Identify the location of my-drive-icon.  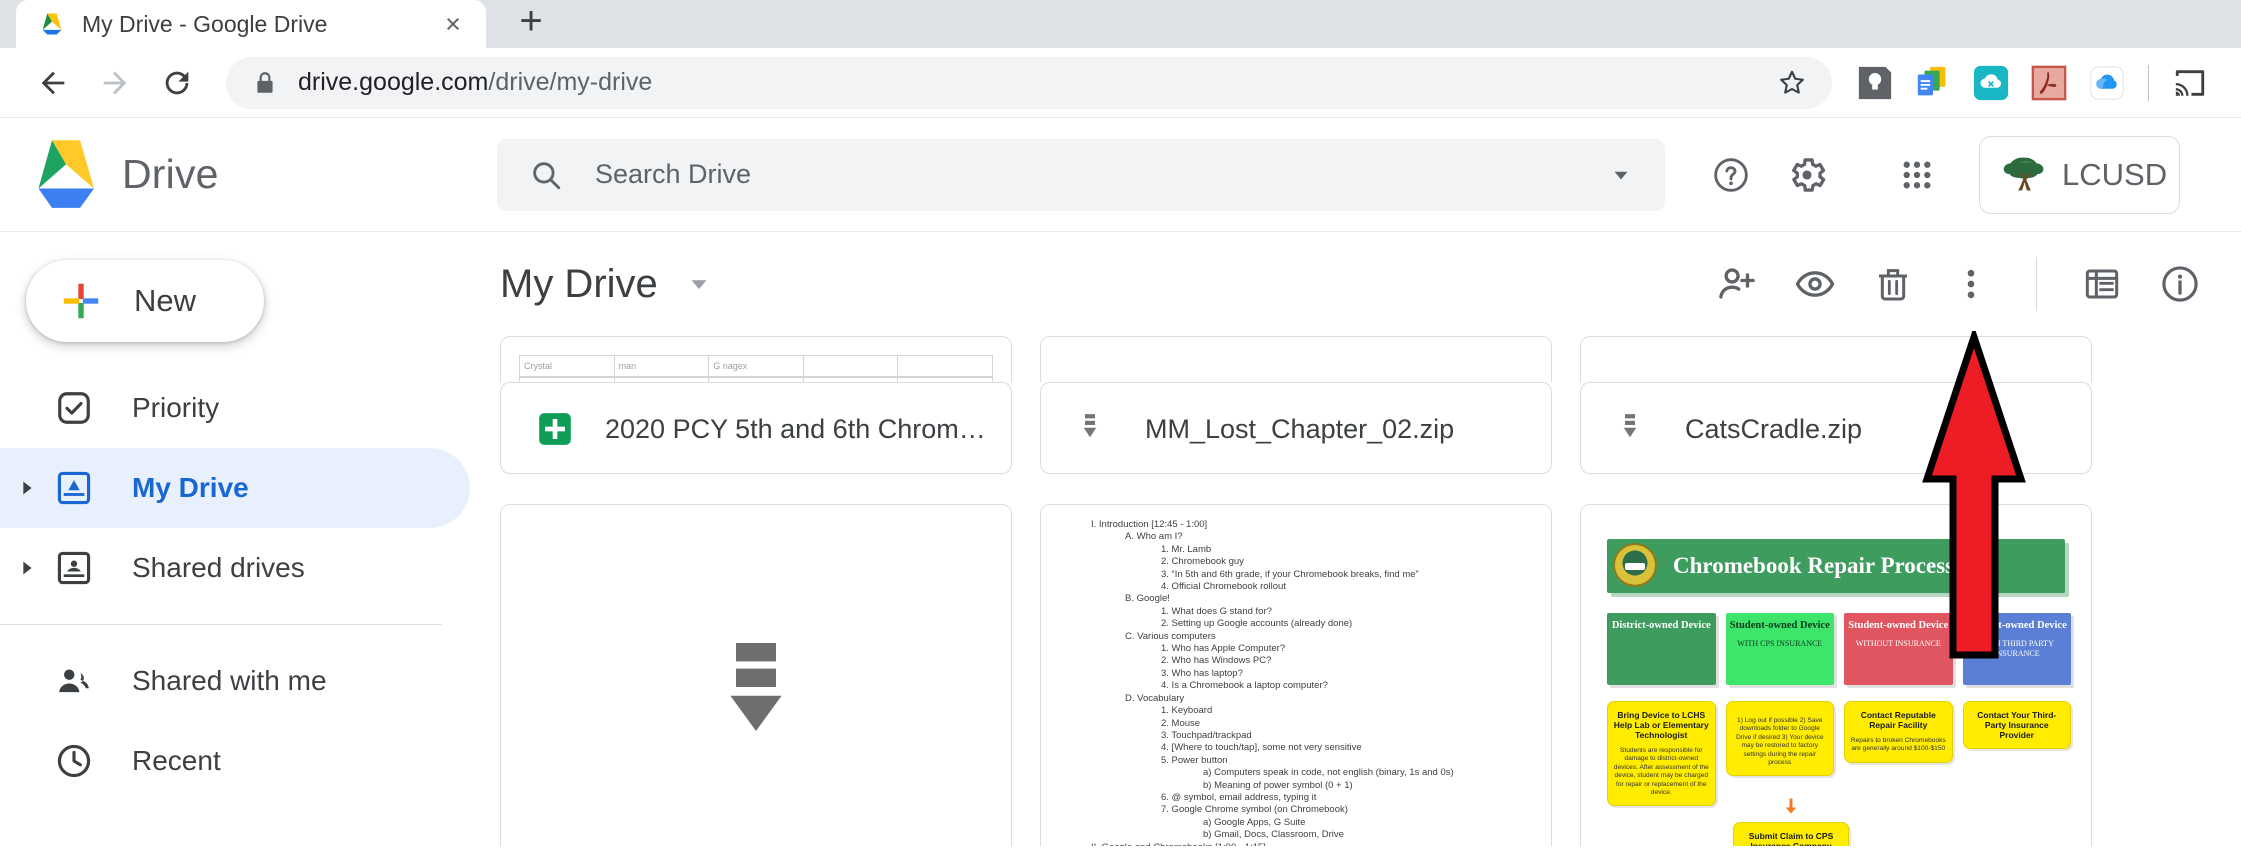
(74, 488).